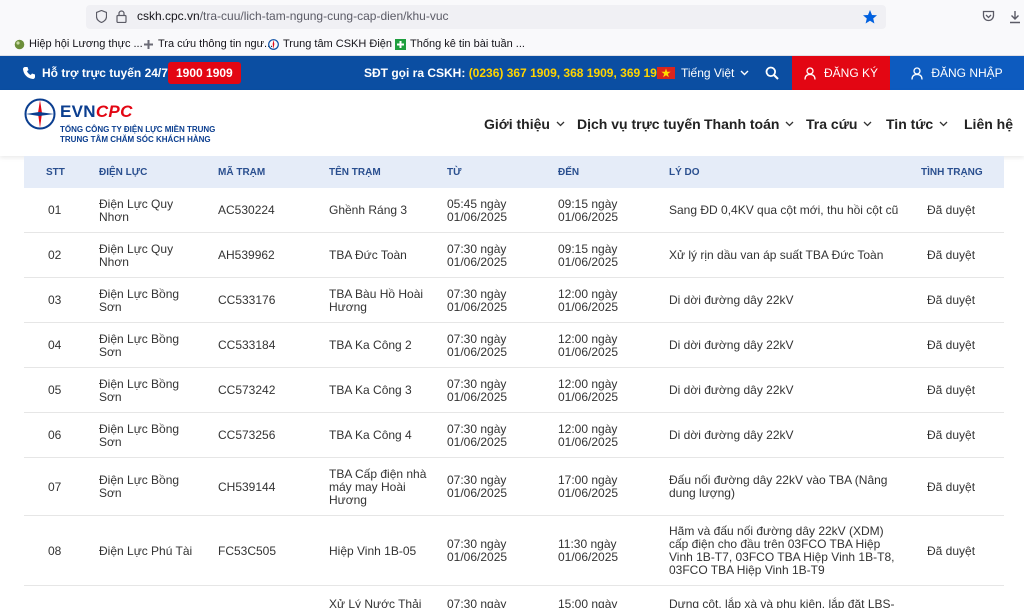 This screenshot has width=1024, height=608. I want to click on language-selector: Tiếng Việt, so click(715, 73).